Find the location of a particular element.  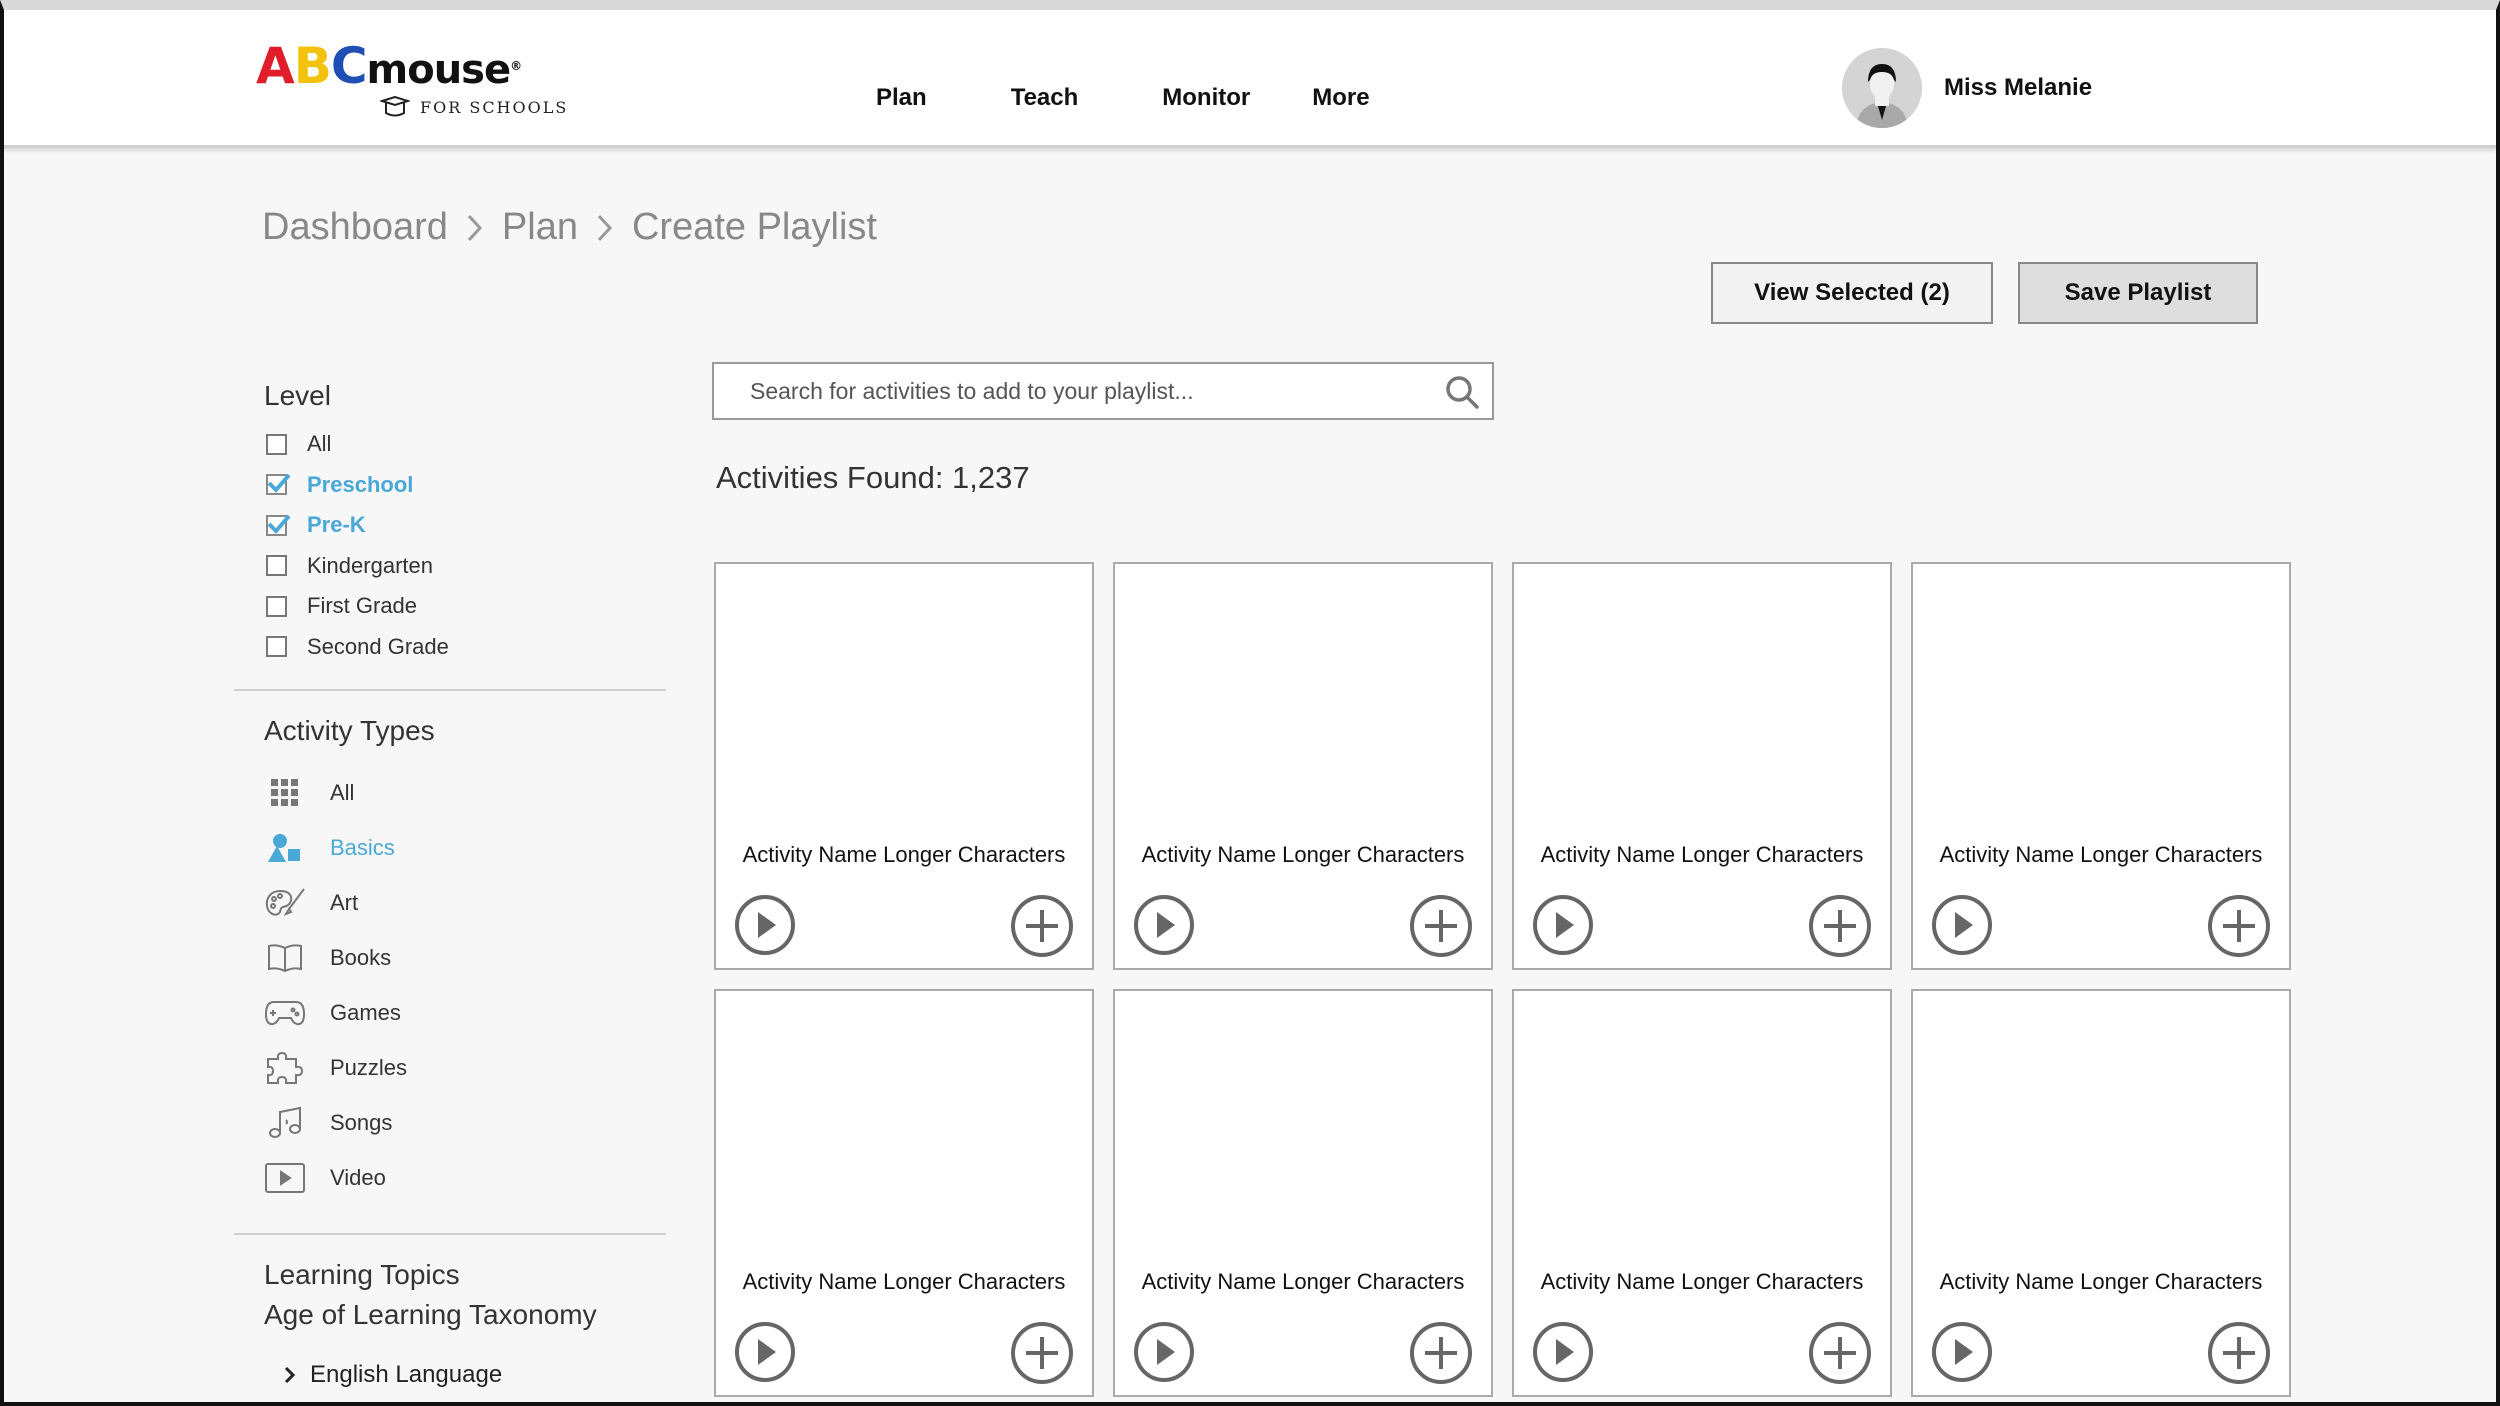

search-icon is located at coordinates (1462, 394).